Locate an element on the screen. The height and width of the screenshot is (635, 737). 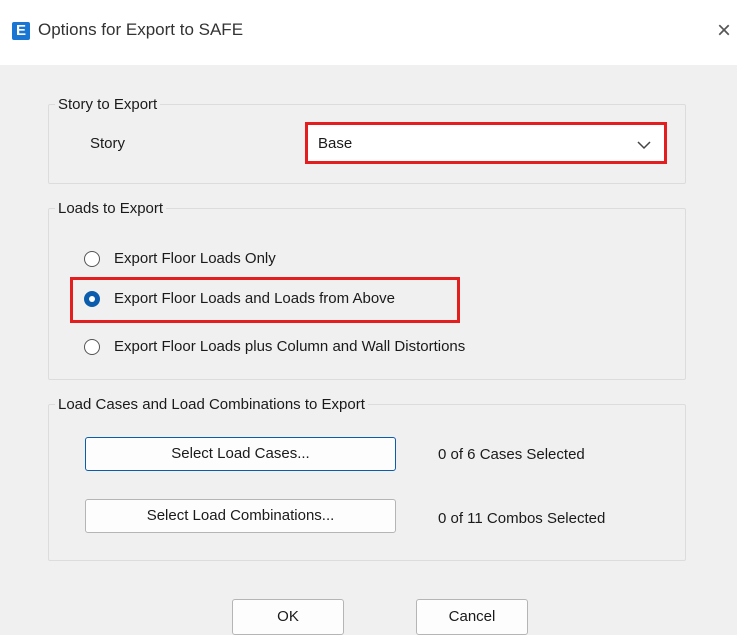
cases-selected-status: 0 of 6 Cases Selected is located at coordinates (511, 454).